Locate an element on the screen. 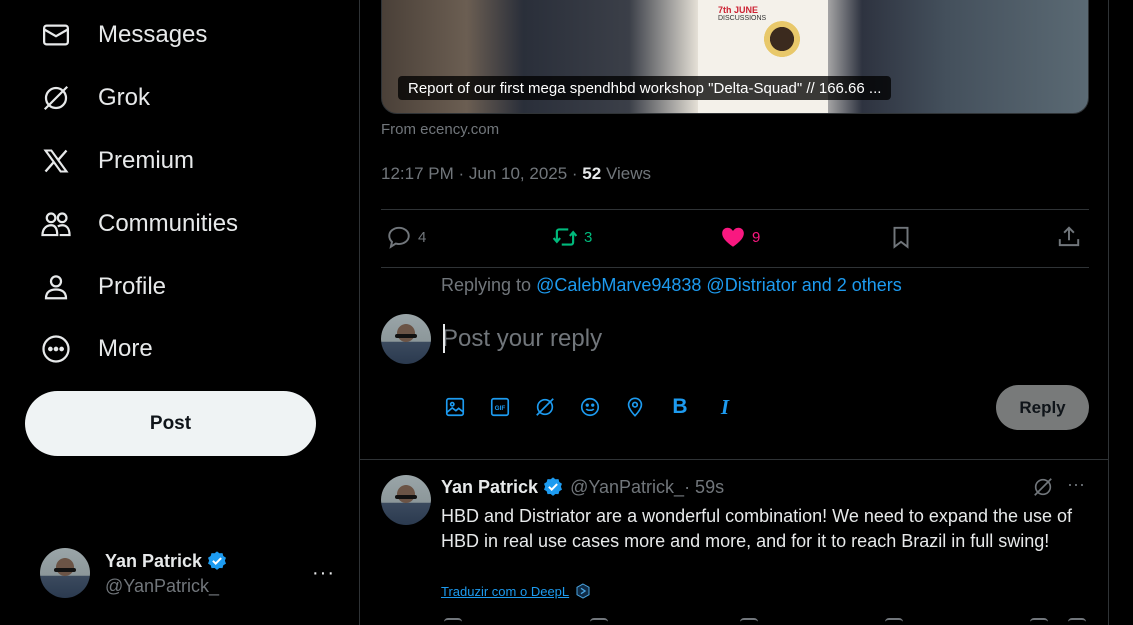 The width and height of the screenshot is (1133, 625). share-action is located at coordinates (1069, 237).